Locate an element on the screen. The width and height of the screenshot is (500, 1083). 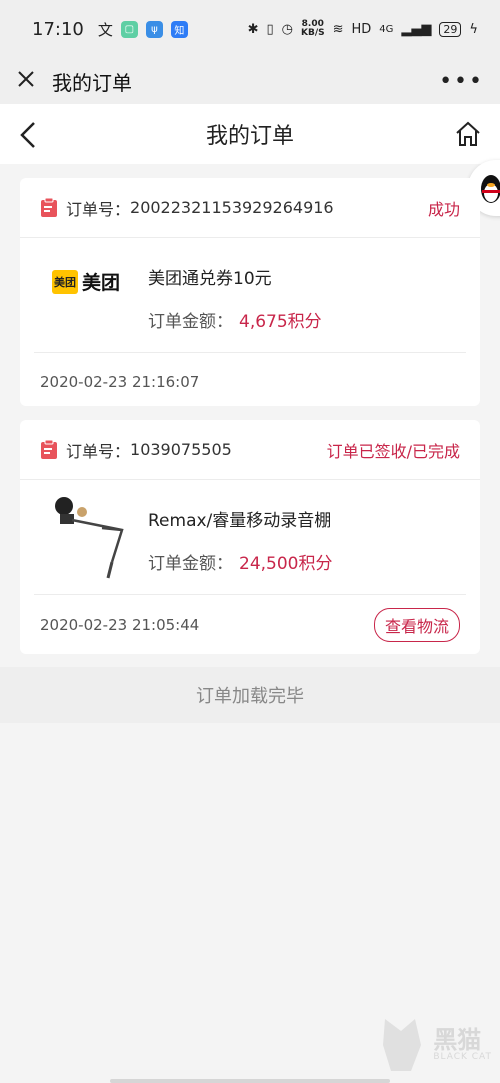
meituan-logo-text: 美团 is located at coordinates (101, 283).